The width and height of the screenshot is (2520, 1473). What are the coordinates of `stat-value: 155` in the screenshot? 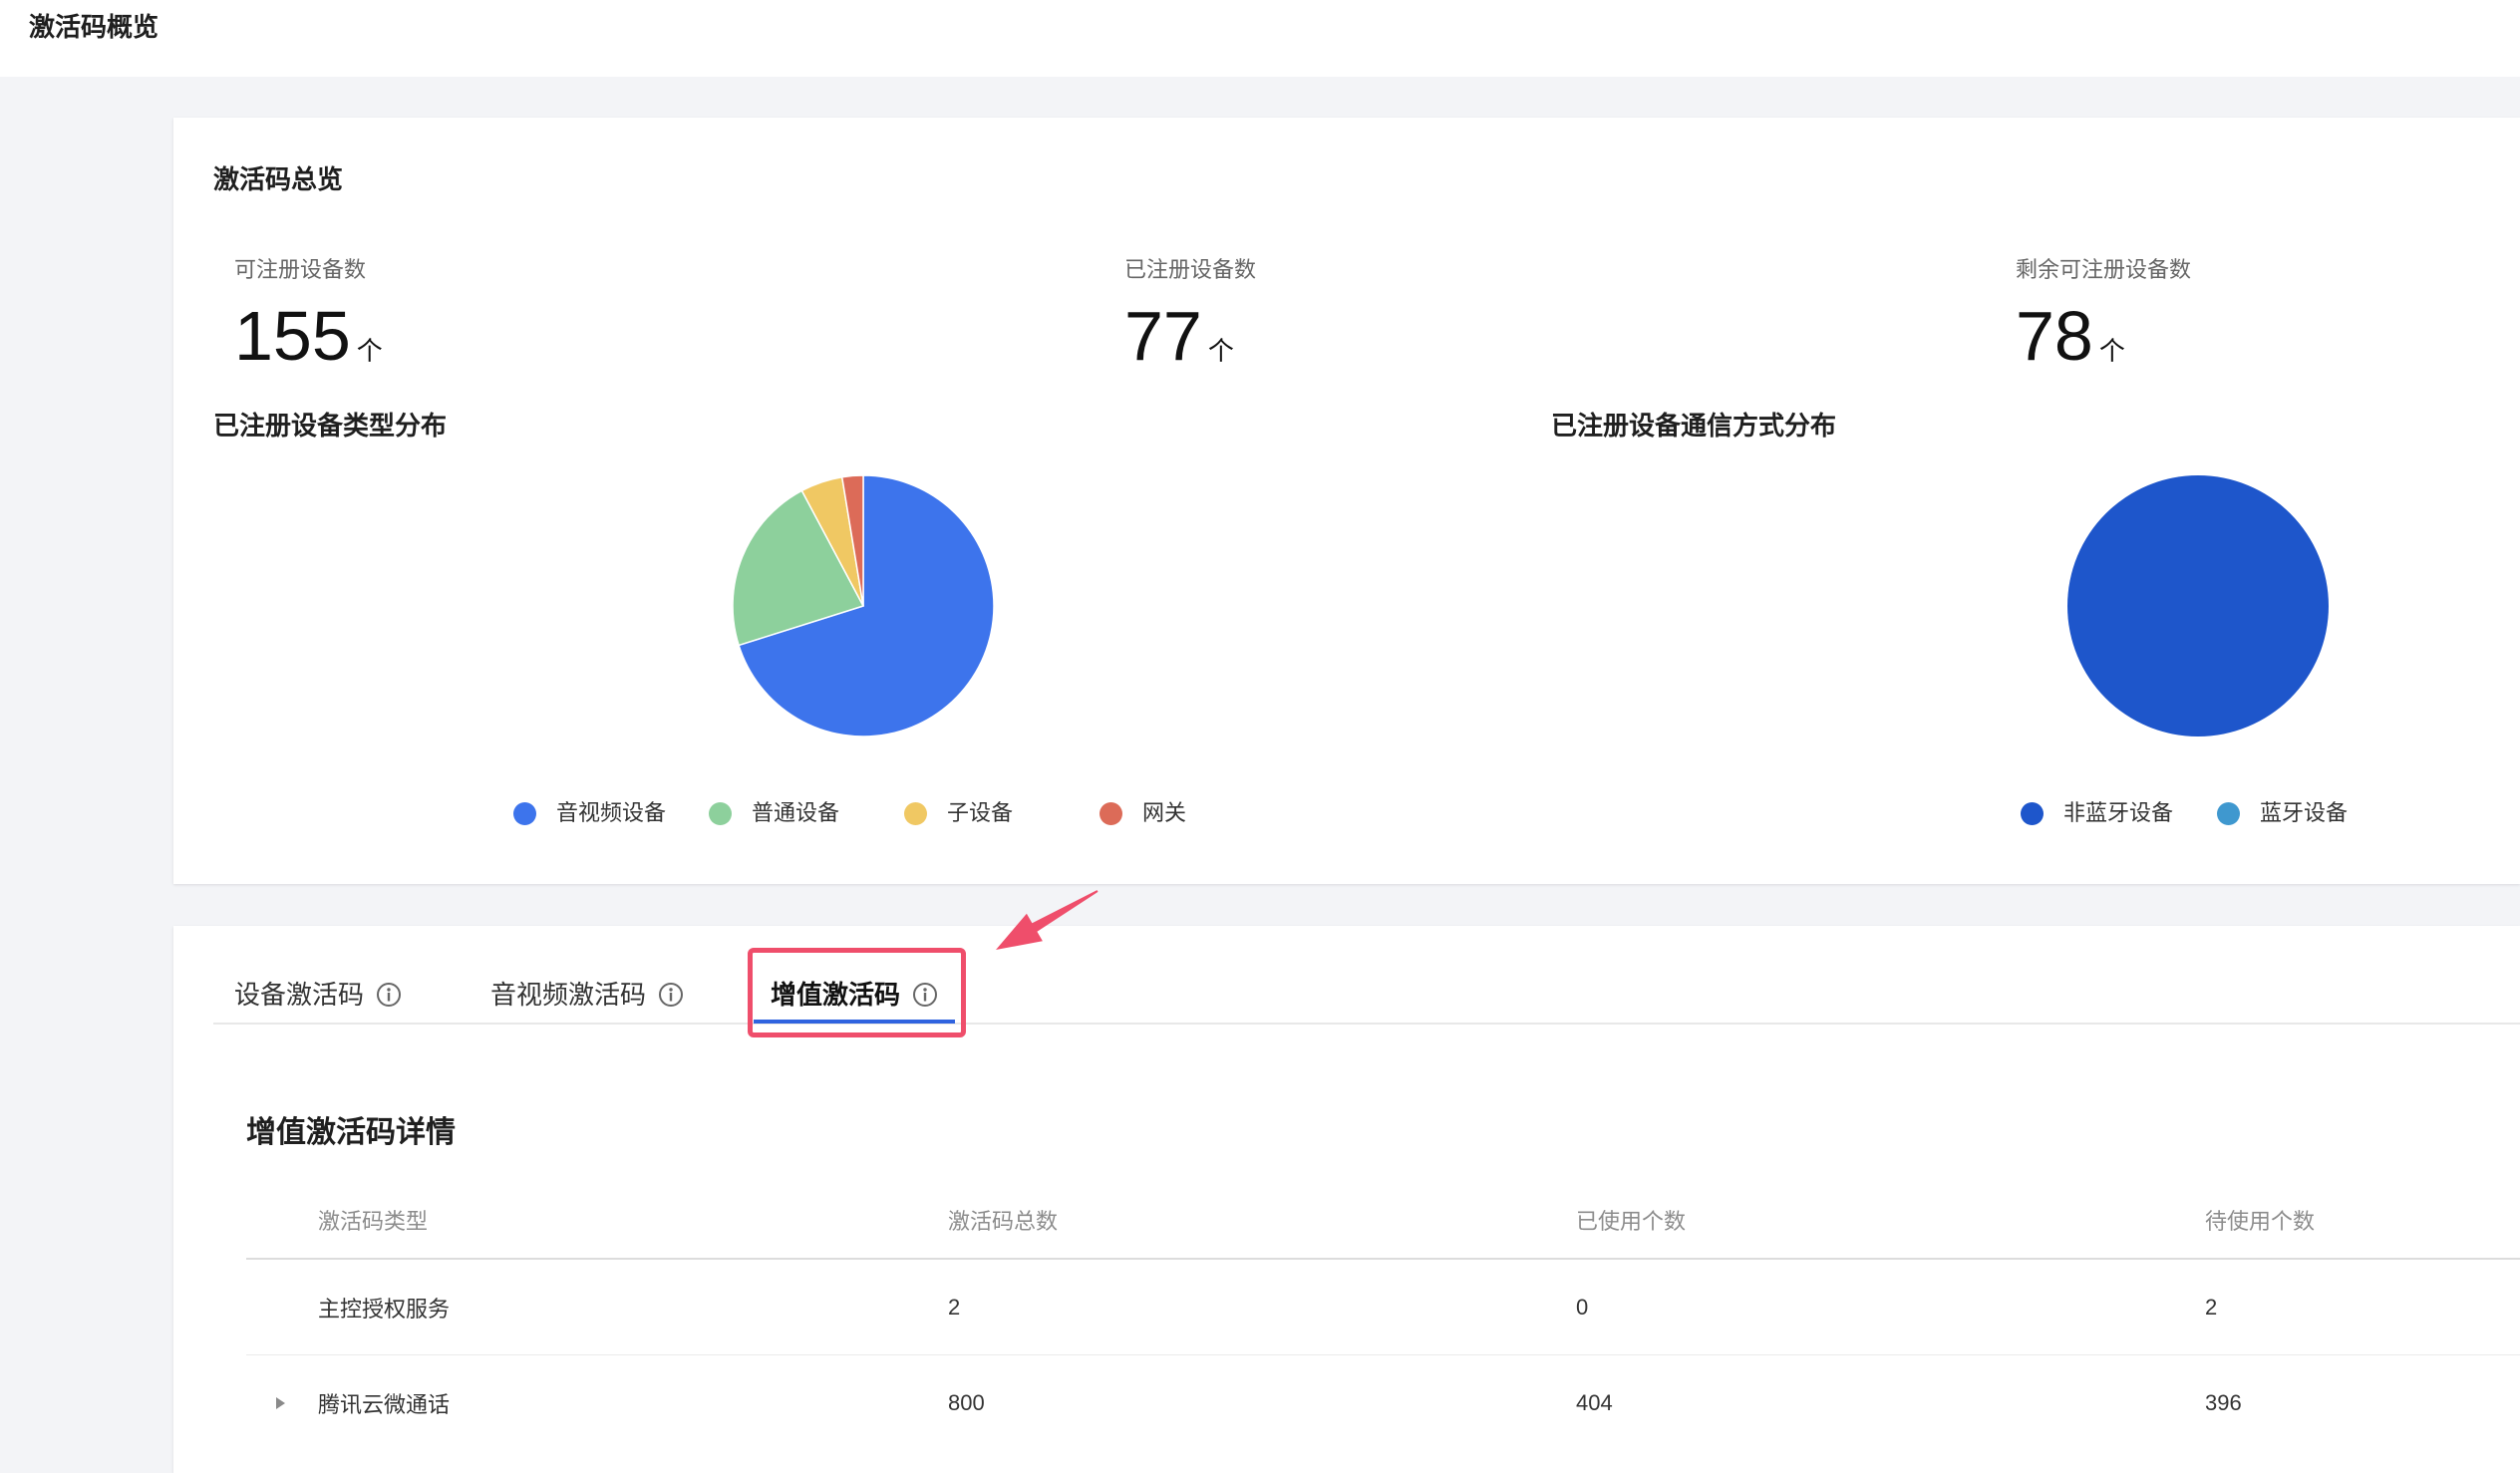 It's located at (292, 336).